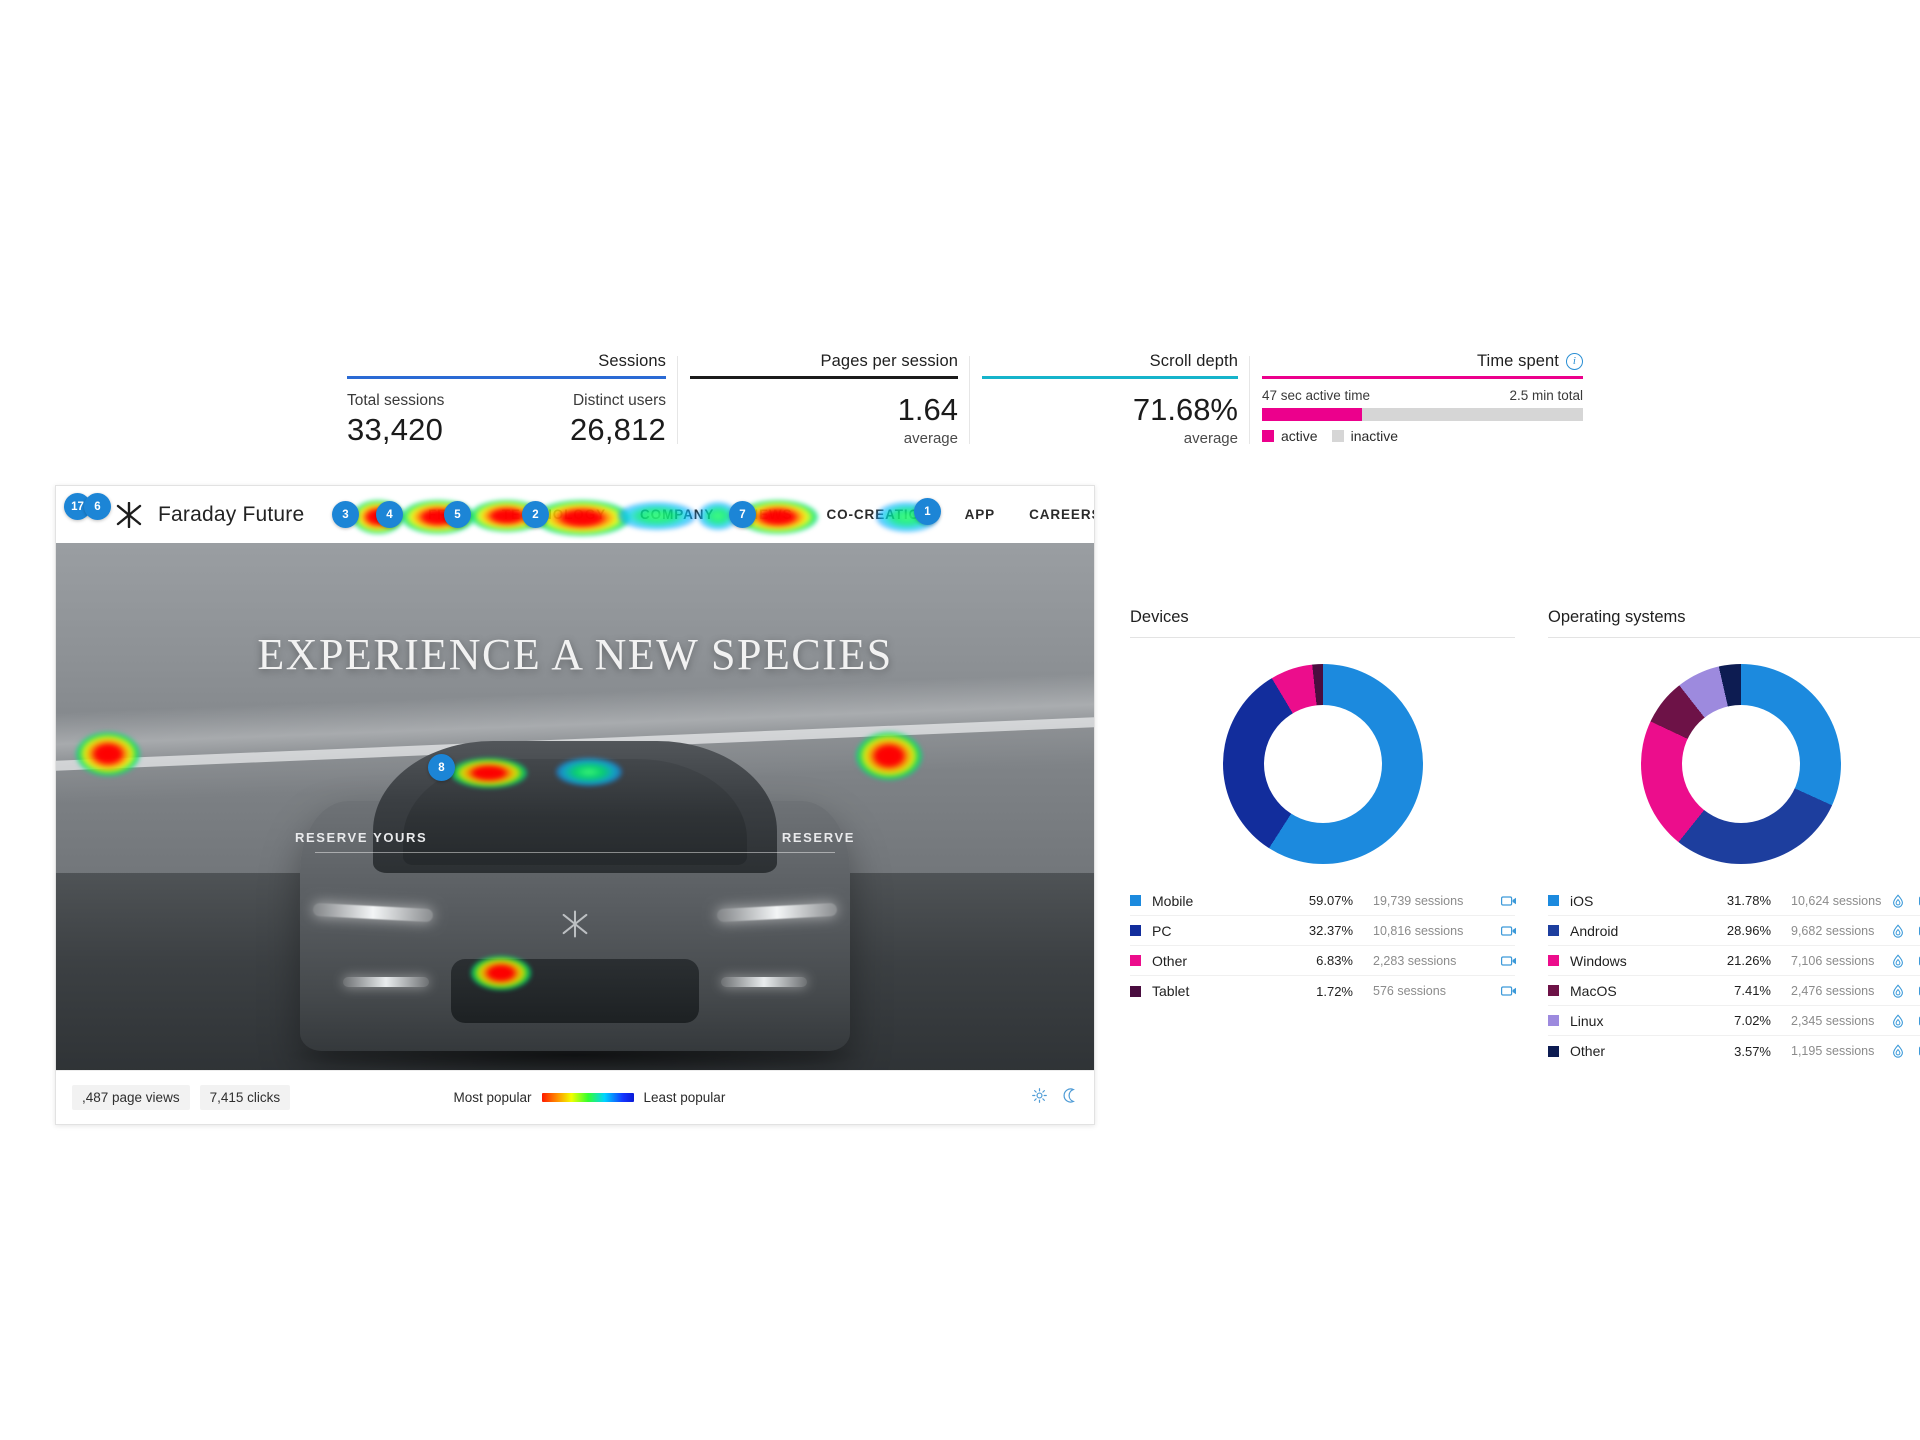 The width and height of the screenshot is (1920, 1440). Describe the element at coordinates (1374, 435) in the screenshot. I see `legend-label-inactive: inactive` at that location.